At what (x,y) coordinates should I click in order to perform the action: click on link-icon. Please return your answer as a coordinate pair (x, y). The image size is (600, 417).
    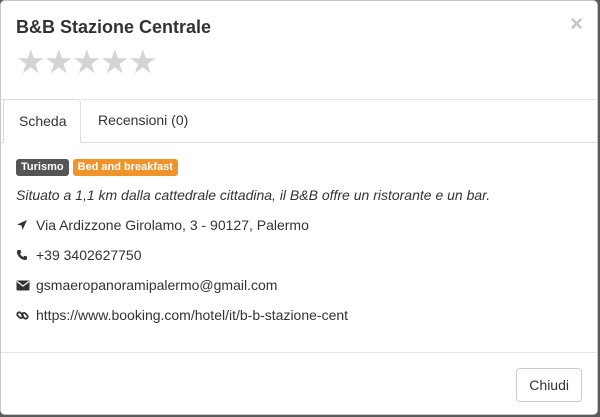
    Looking at the image, I should click on (26, 315).